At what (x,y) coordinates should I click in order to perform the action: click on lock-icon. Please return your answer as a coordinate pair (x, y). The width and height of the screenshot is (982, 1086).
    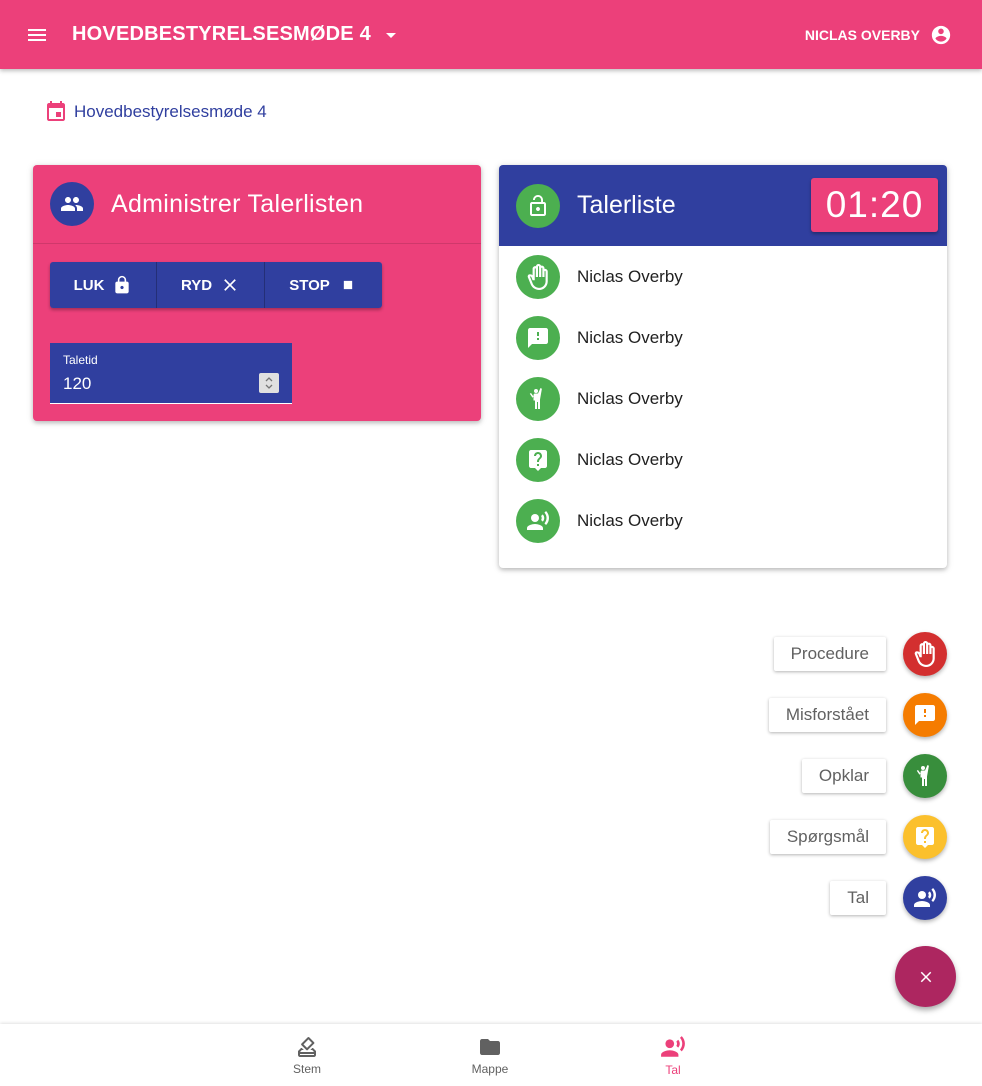
    Looking at the image, I should click on (122, 284).